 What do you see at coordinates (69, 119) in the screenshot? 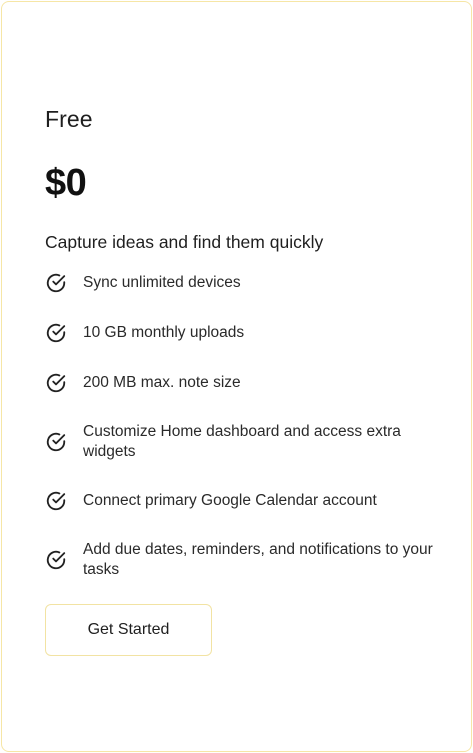
I see `plan-name: Free` at bounding box center [69, 119].